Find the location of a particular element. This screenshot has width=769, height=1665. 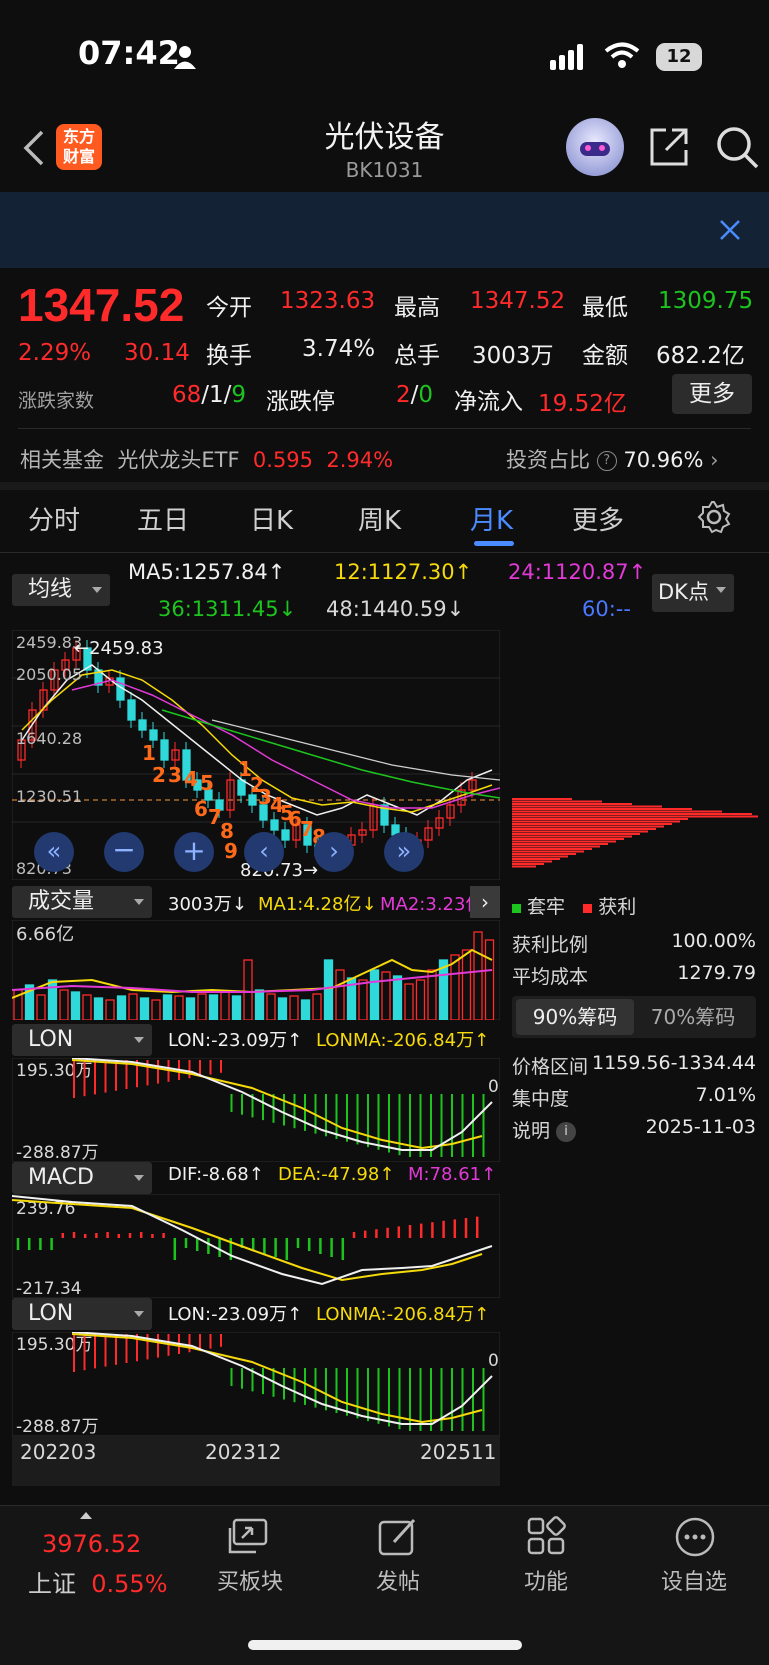

tab-weekly-k: 周K is located at coordinates (379, 518).